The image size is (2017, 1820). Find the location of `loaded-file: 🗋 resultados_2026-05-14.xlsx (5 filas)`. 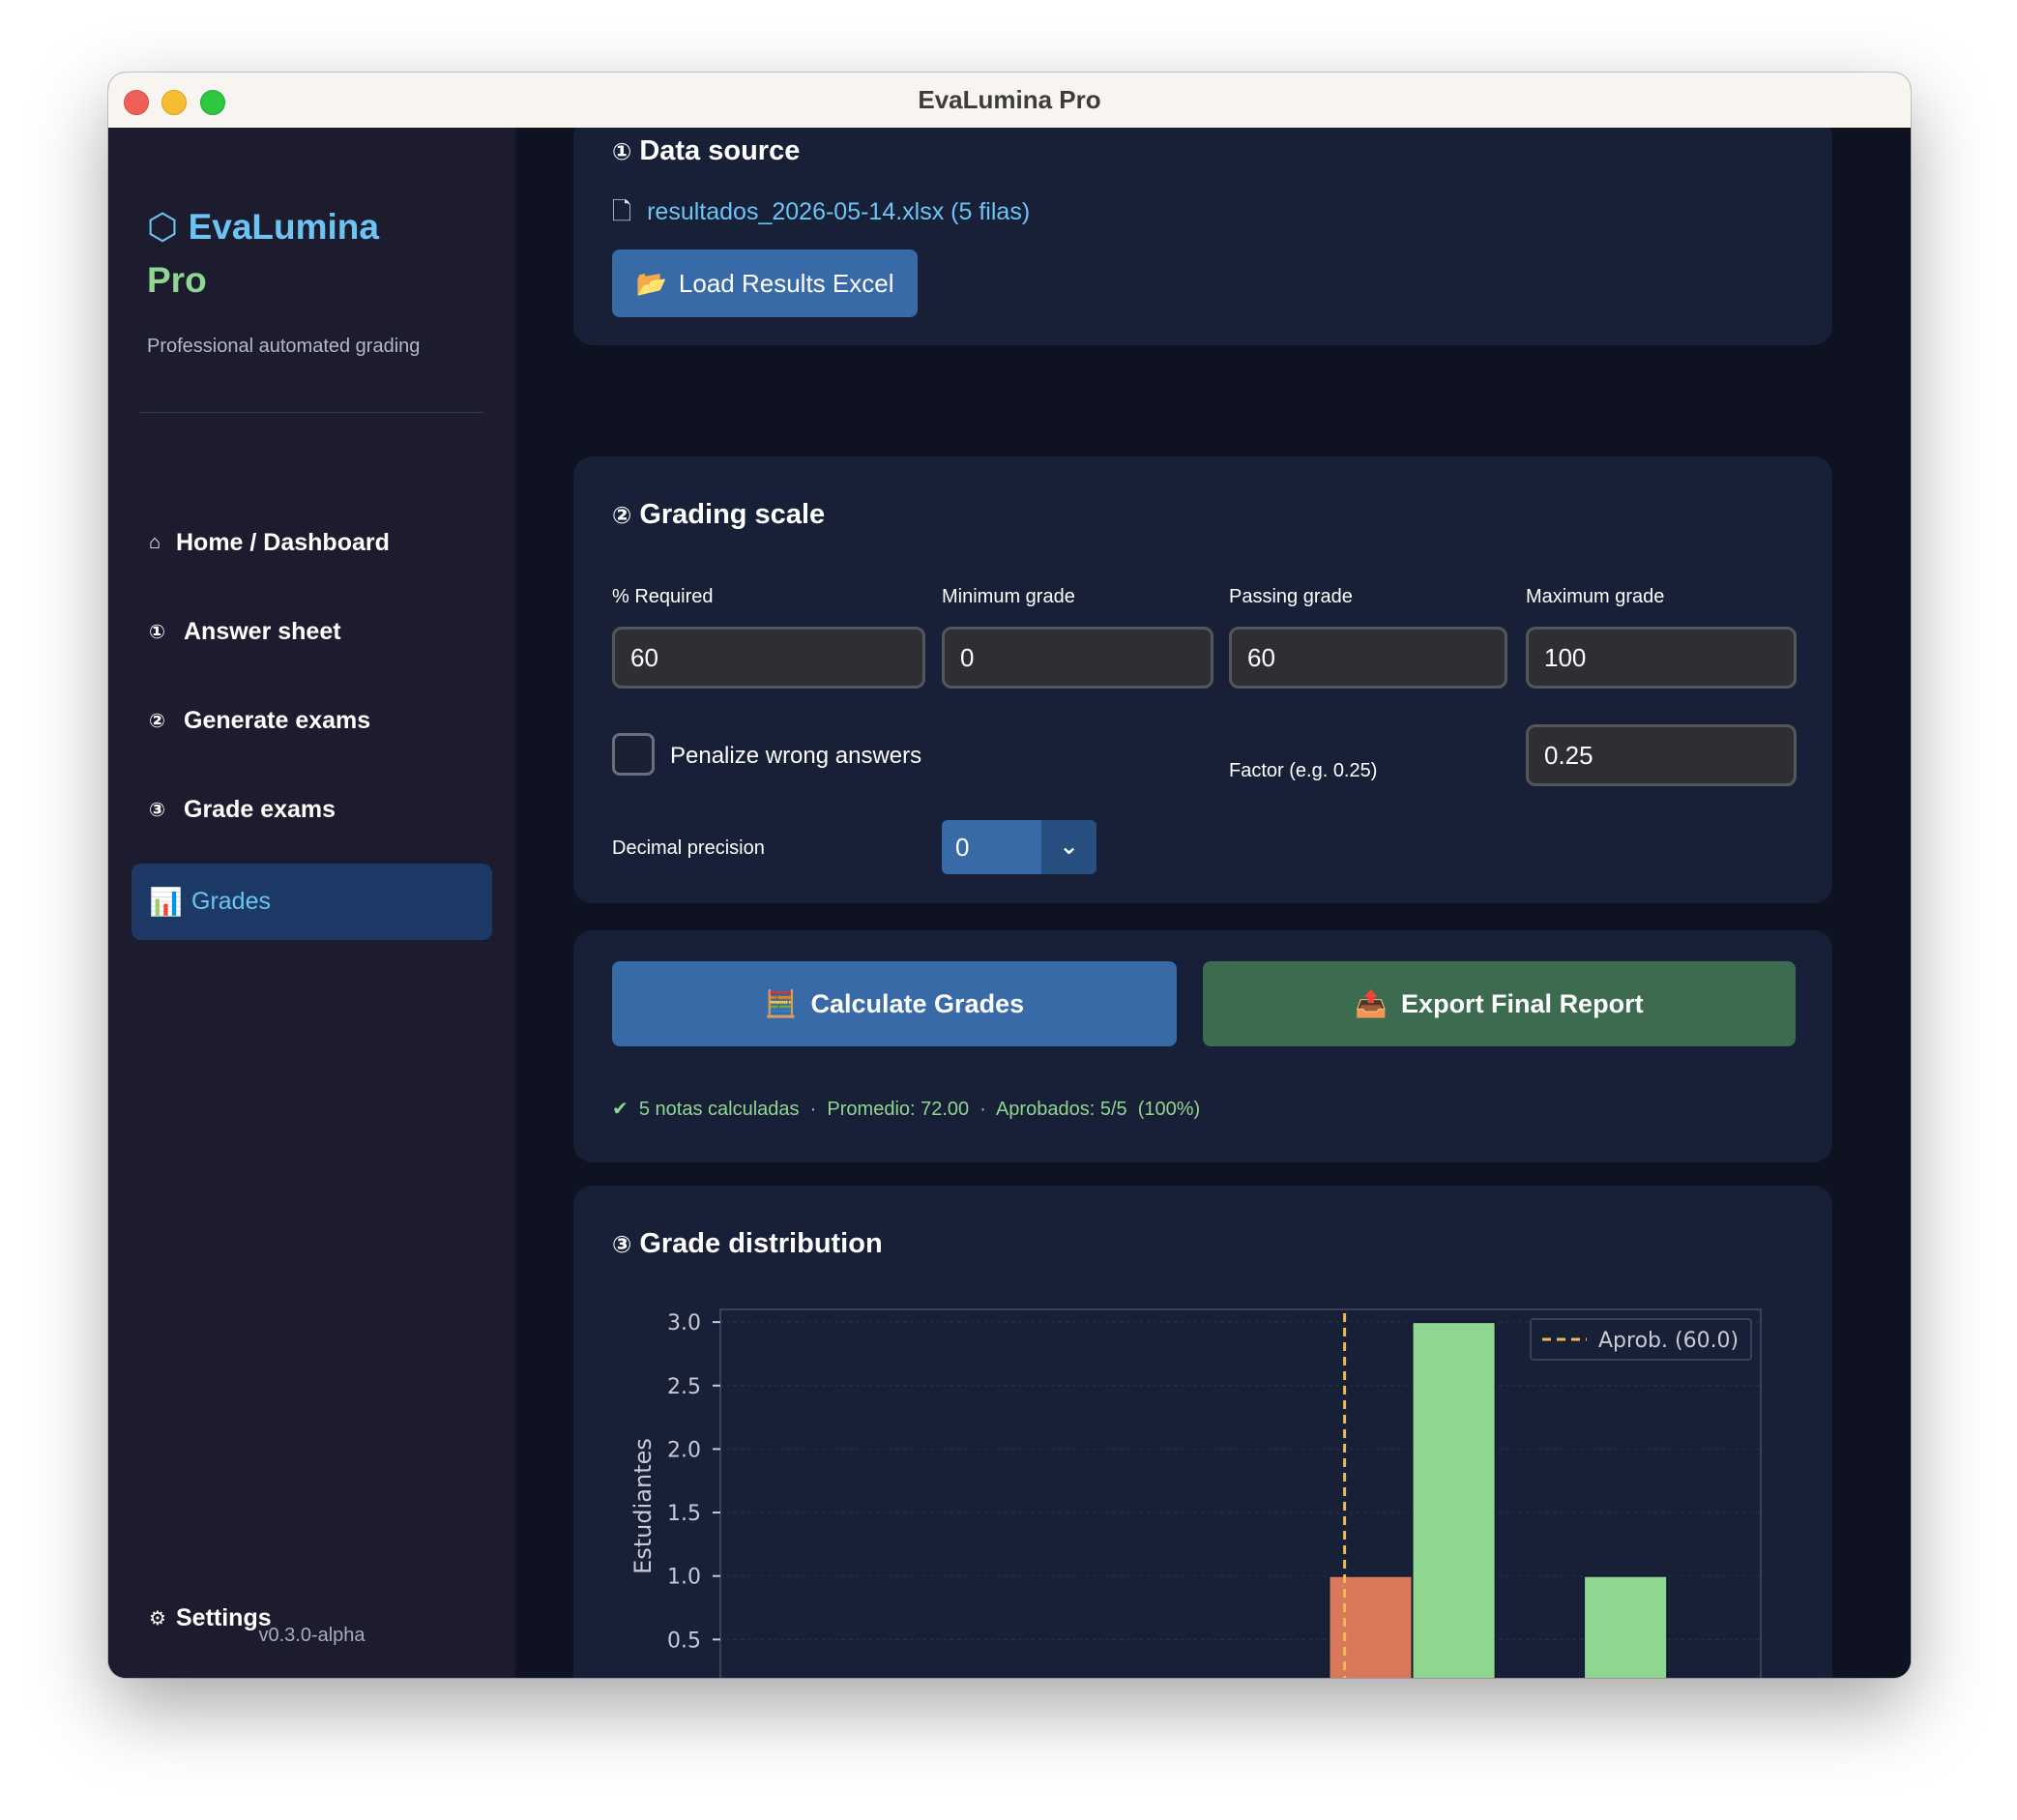

loaded-file: 🗋 resultados_2026-05-14.xlsx (5 filas) is located at coordinates (821, 214).